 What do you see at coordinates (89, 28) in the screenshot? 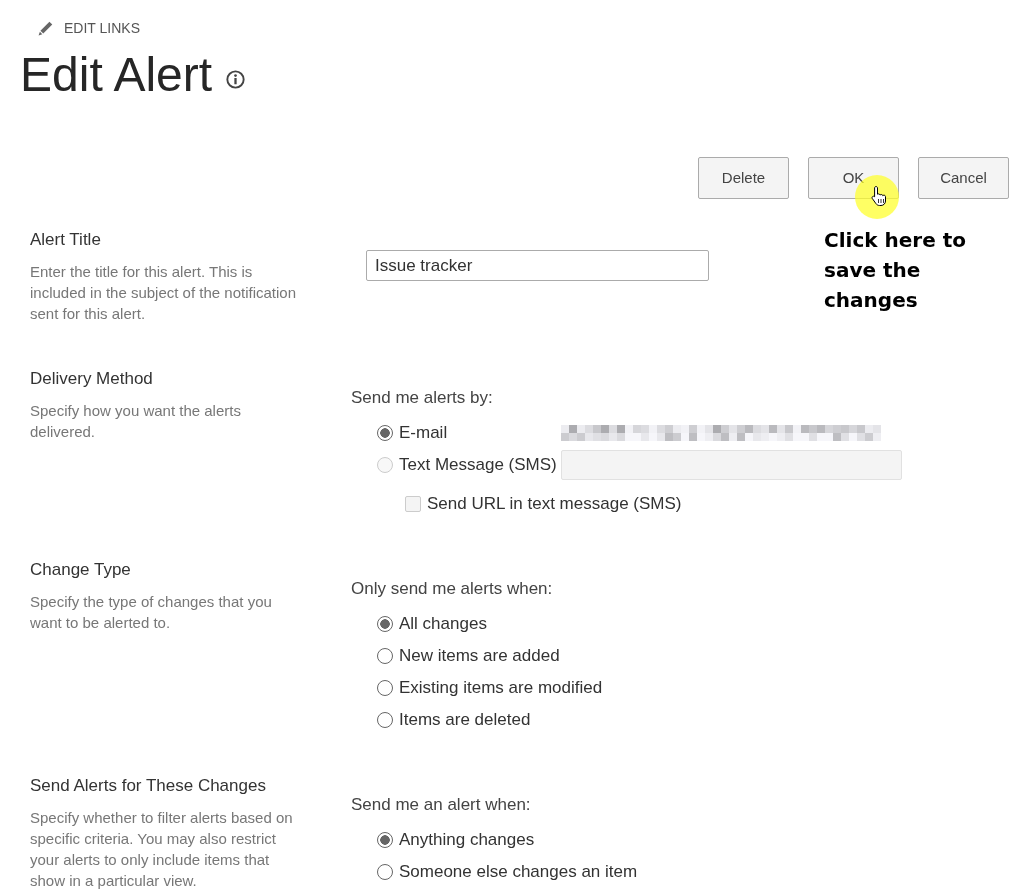
I see `edit-links-link: EDIT LINKS` at bounding box center [89, 28].